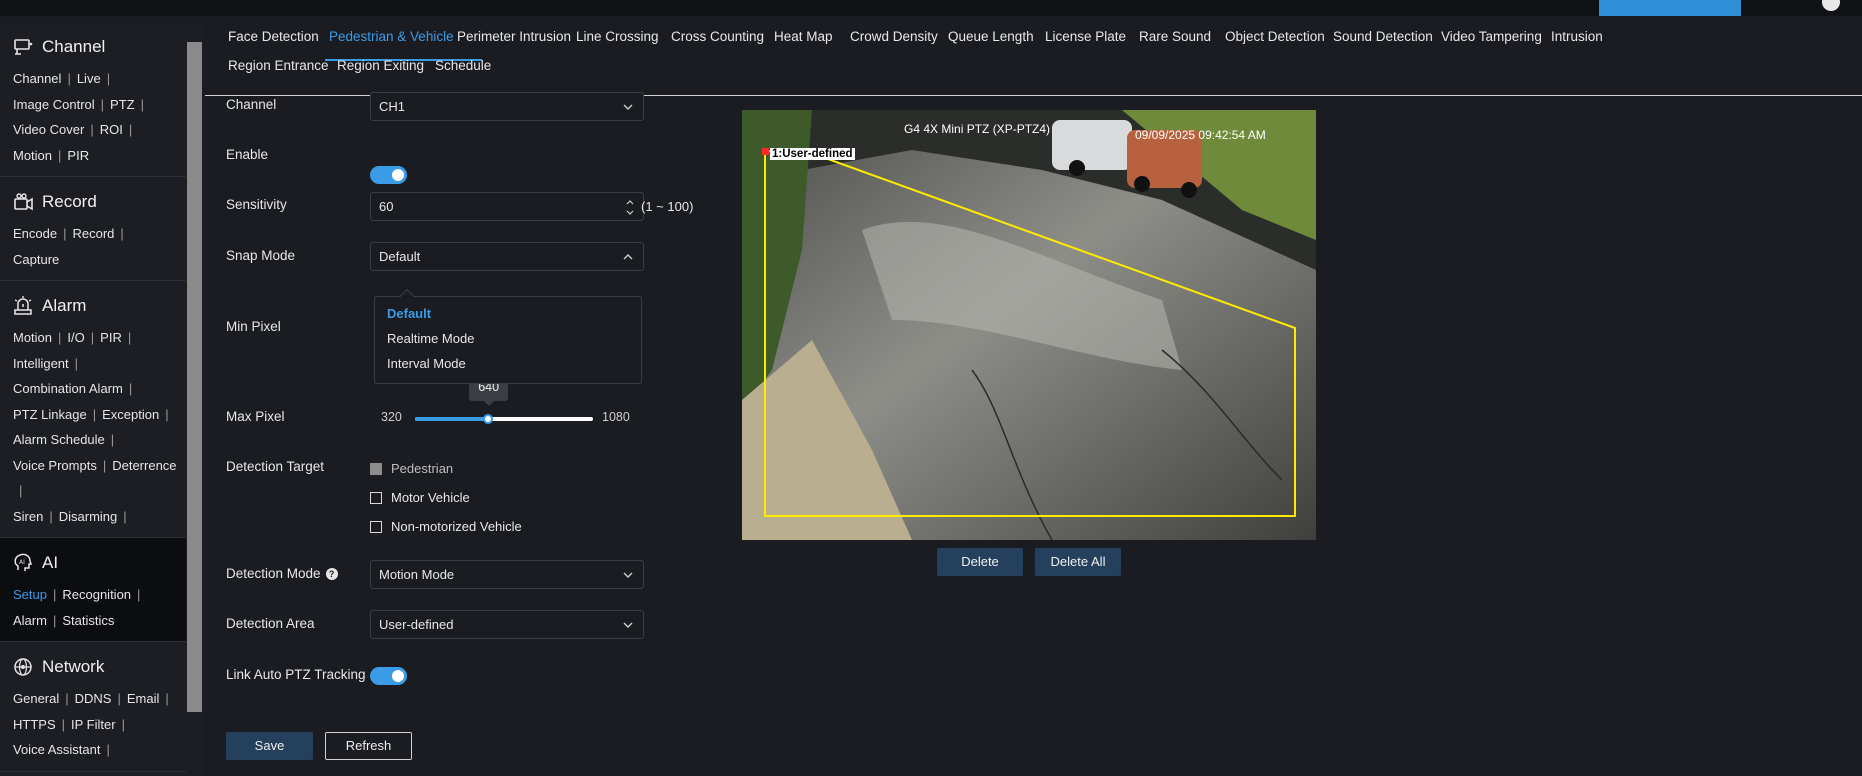 This screenshot has height=776, width=1862. What do you see at coordinates (1577, 36) in the screenshot?
I see `tab-intrusion: Intrusion` at bounding box center [1577, 36].